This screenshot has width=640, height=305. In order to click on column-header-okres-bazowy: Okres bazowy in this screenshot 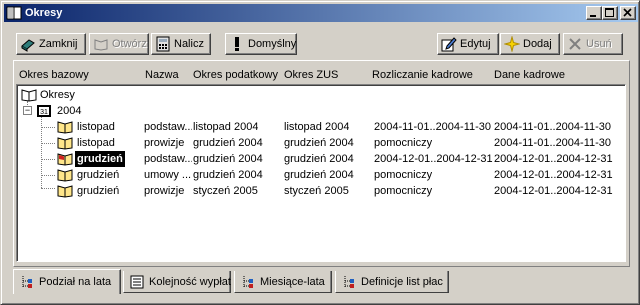, I will do `click(73, 75)`.